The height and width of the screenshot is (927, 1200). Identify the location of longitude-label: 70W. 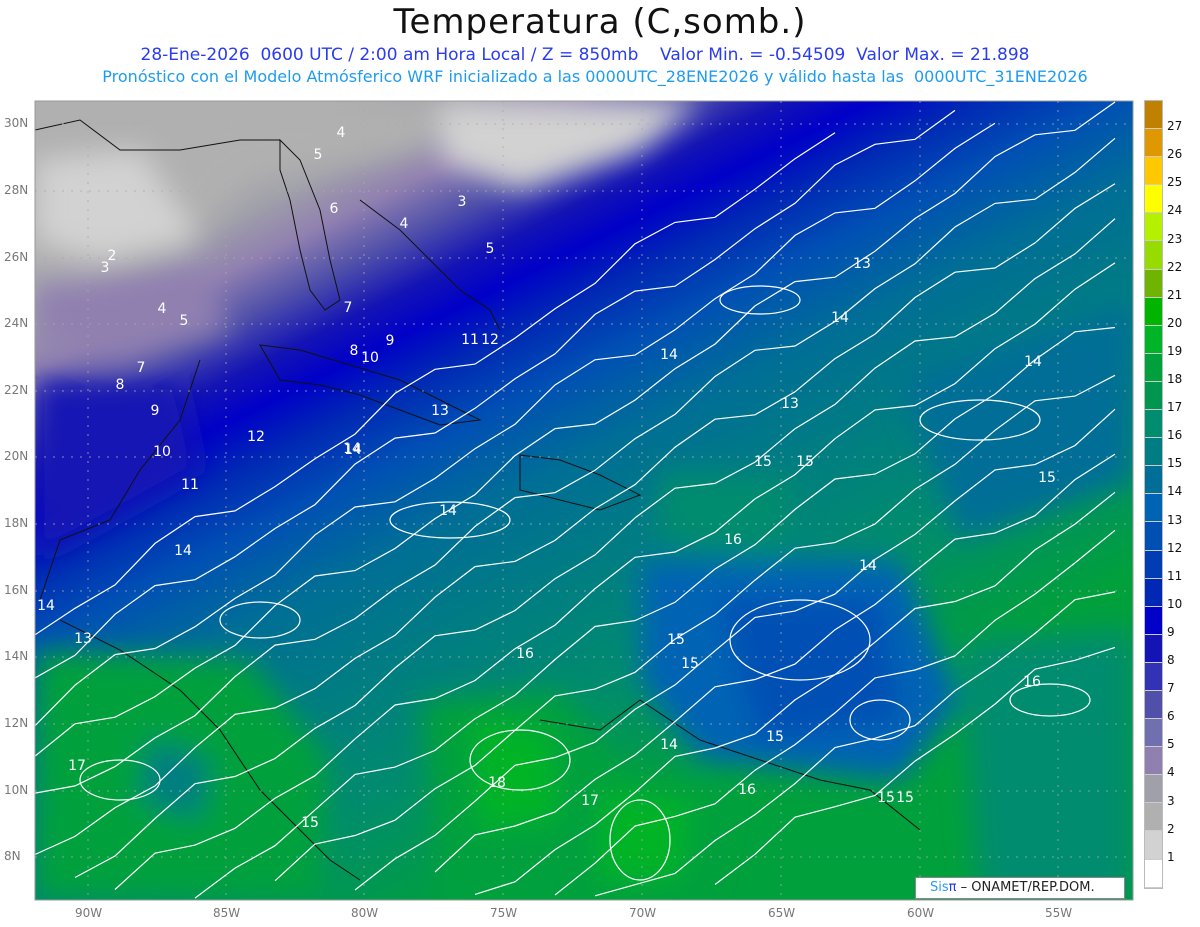
(643, 913).